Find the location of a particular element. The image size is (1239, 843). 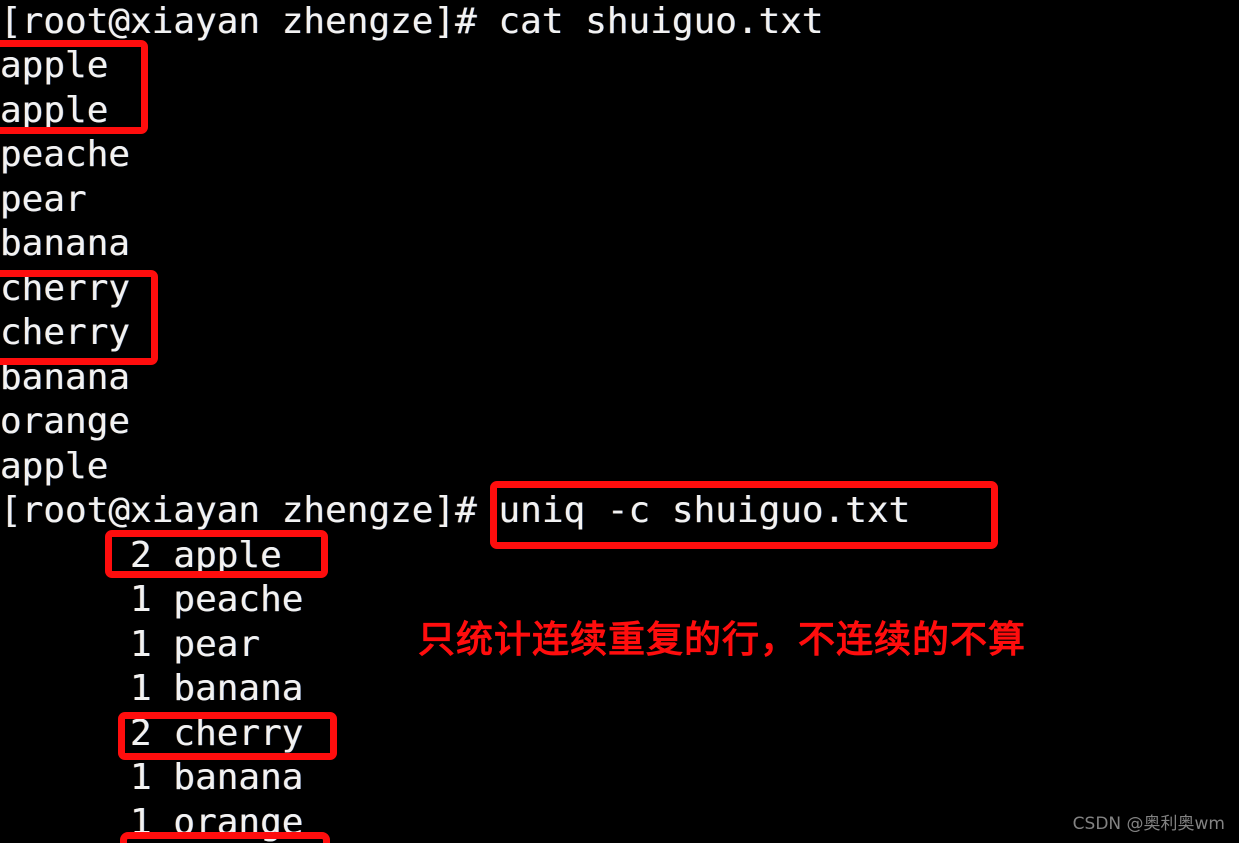

terminal-line-cmd-cat: [root@xiayan zhengze]# cat shuiguo.txt is located at coordinates (412, 21).